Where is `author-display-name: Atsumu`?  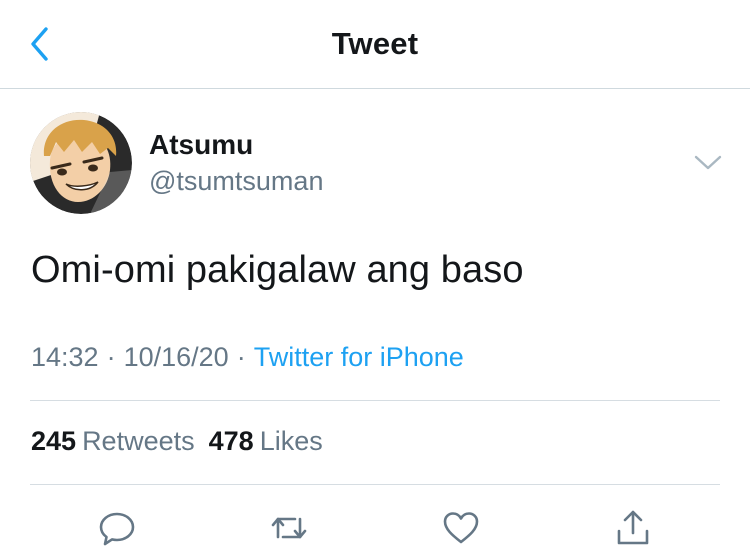 author-display-name: Atsumu is located at coordinates (201, 145).